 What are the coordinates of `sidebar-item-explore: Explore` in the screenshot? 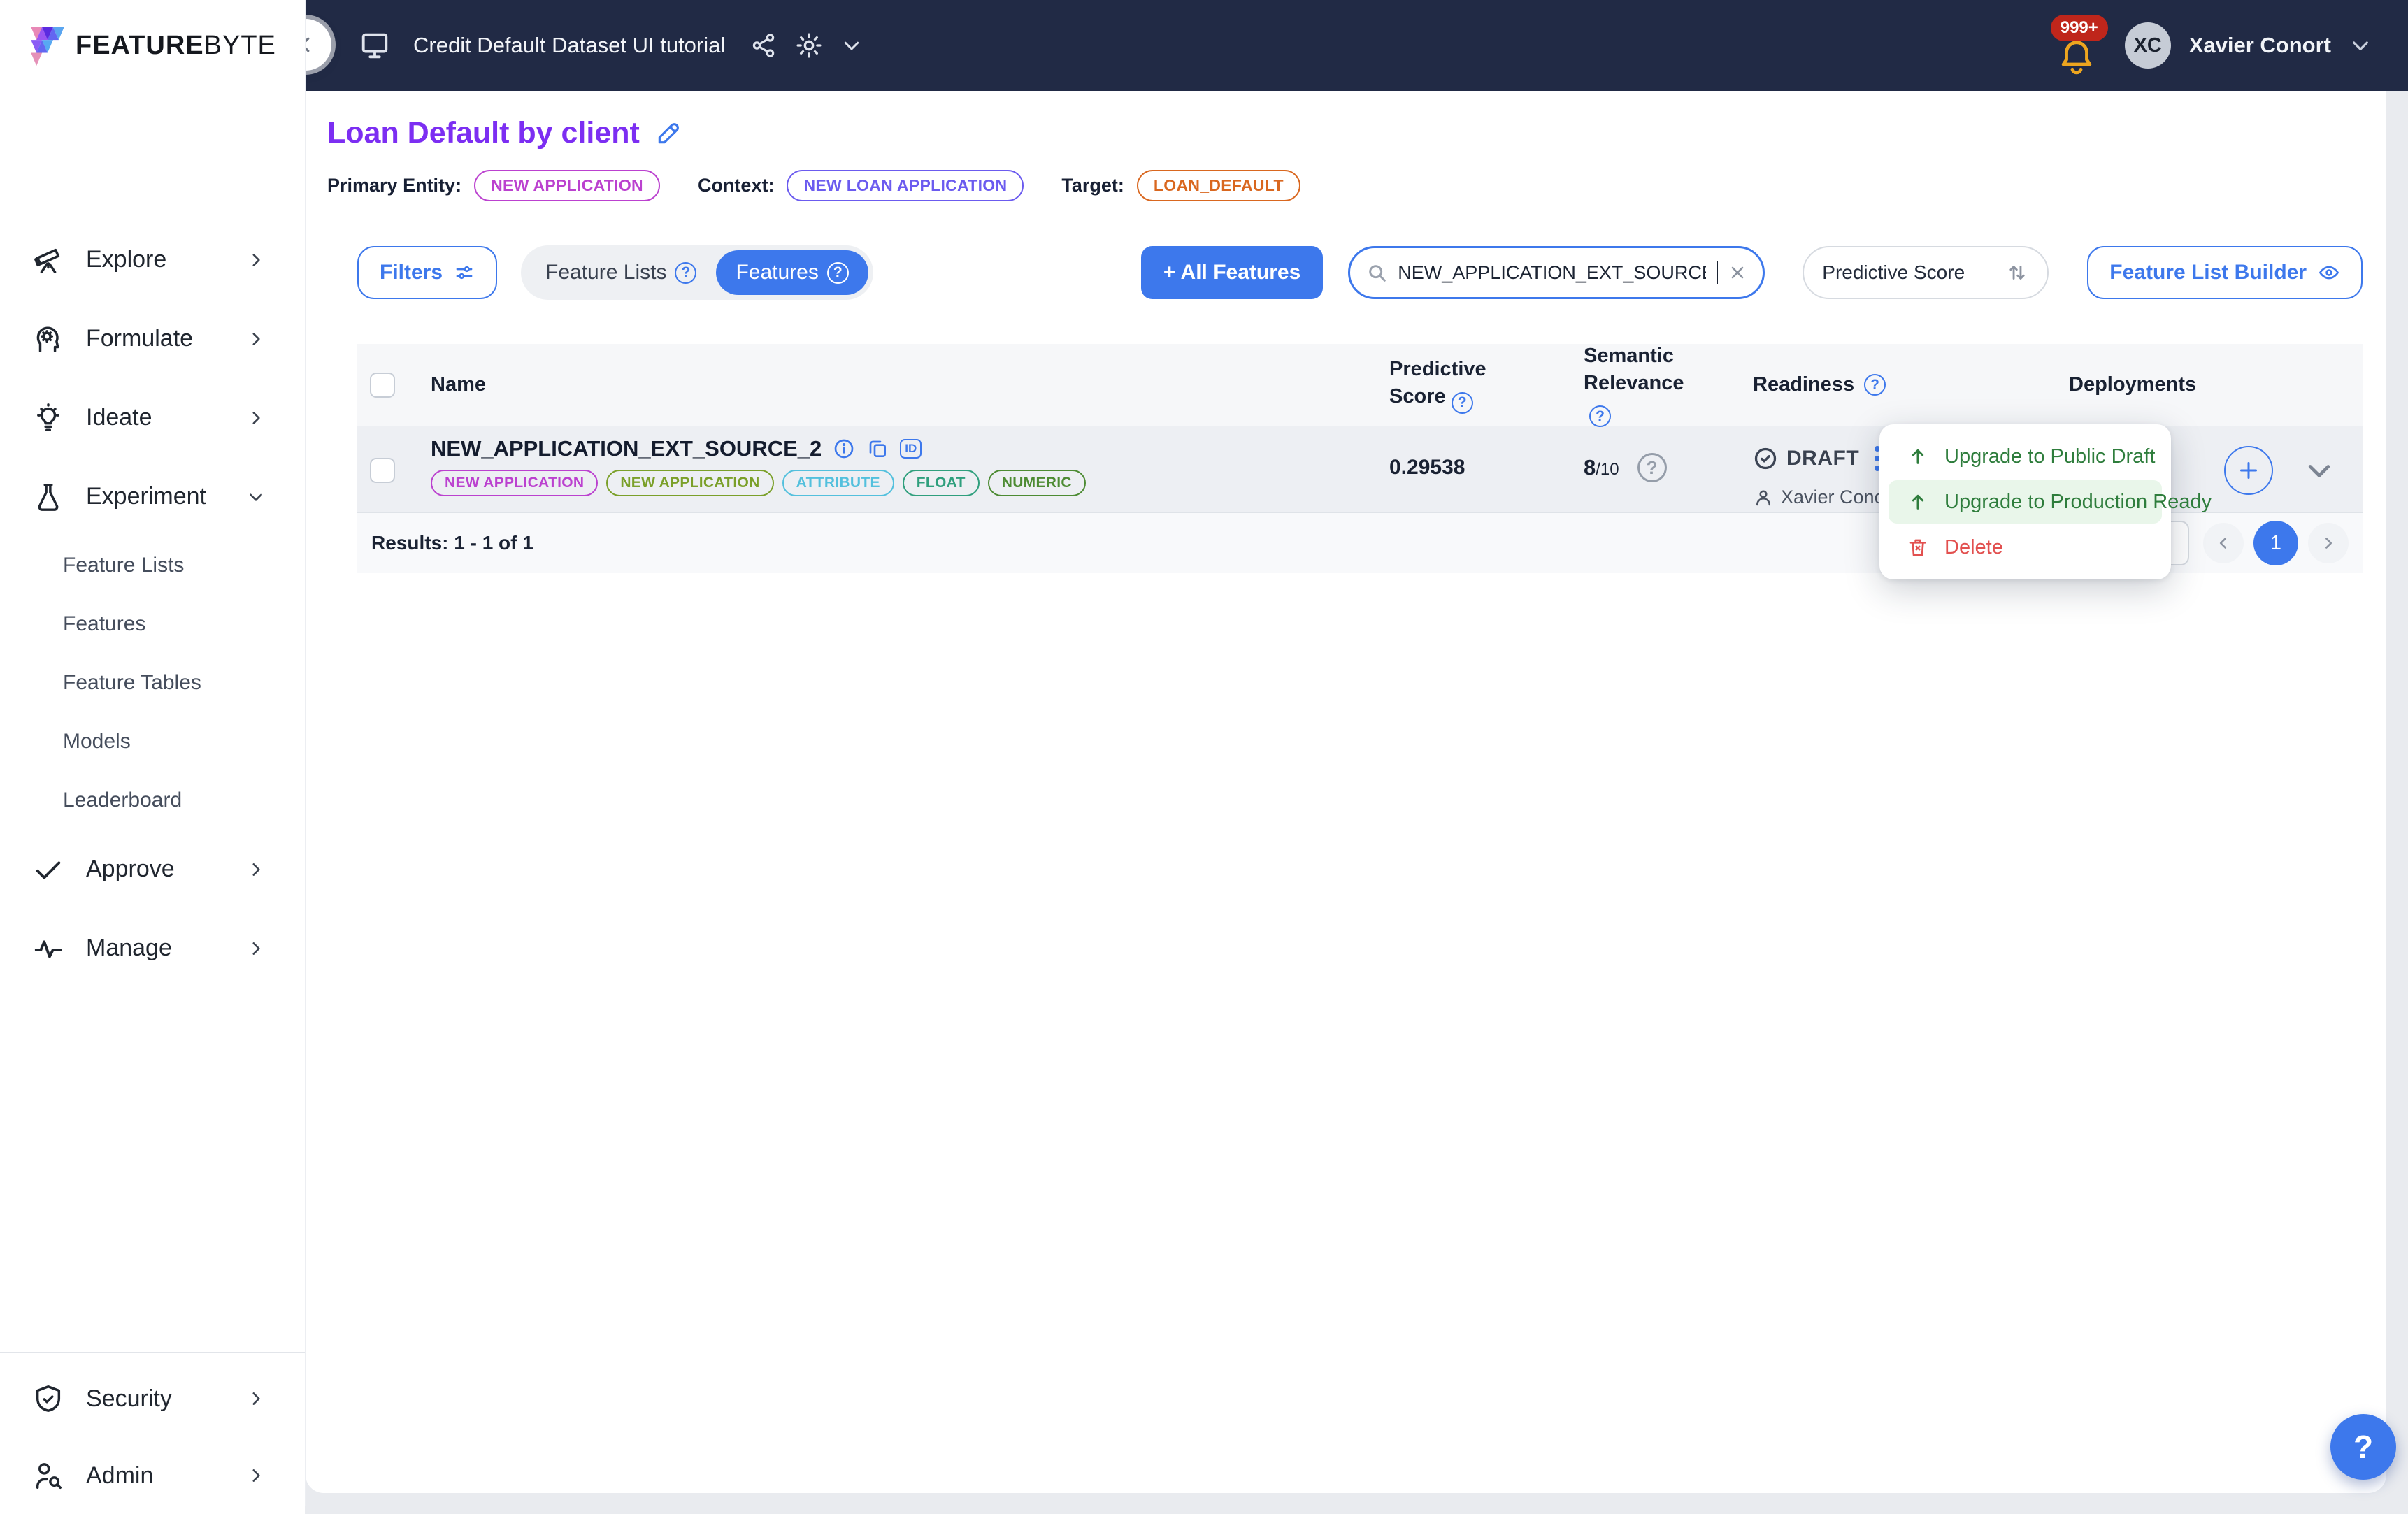 It's located at (152, 259).